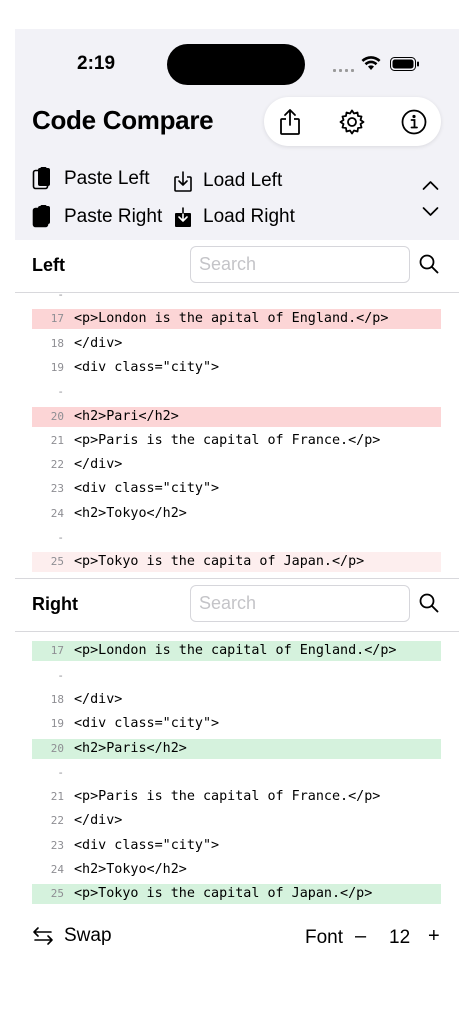  I want to click on share-button, so click(290, 122).